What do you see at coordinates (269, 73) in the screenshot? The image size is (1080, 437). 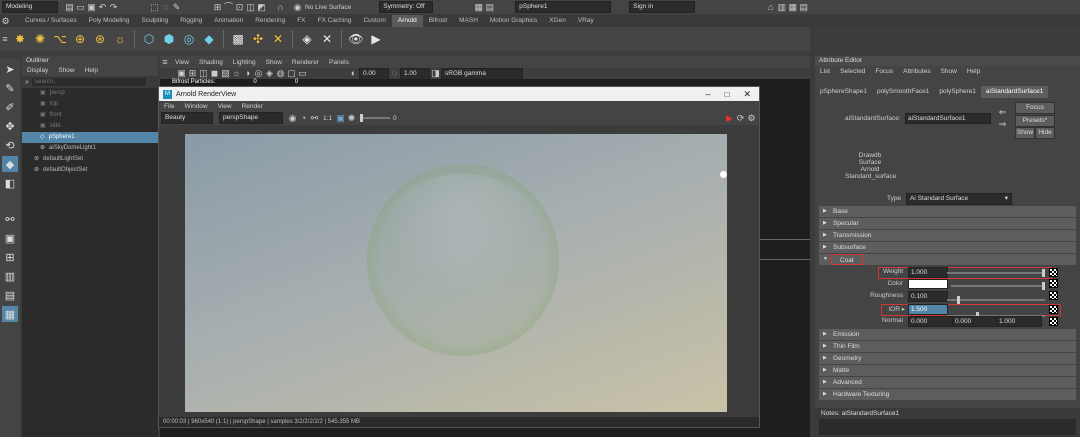 I see `isolate-icon: ◈` at bounding box center [269, 73].